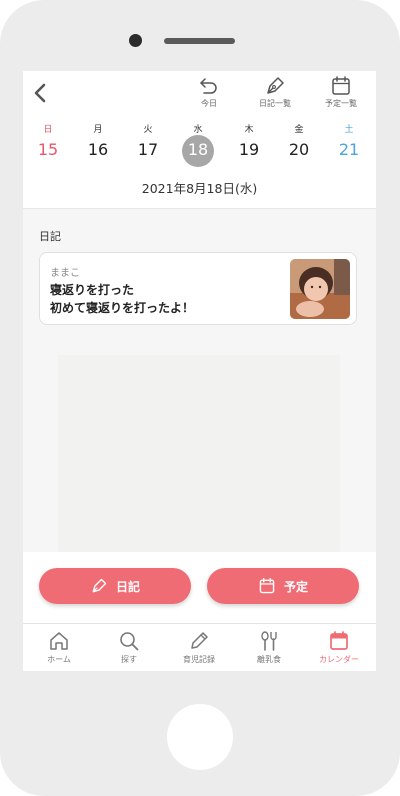 The image size is (400, 796). Describe the element at coordinates (208, 86) in the screenshot. I see `undo-icon` at that location.